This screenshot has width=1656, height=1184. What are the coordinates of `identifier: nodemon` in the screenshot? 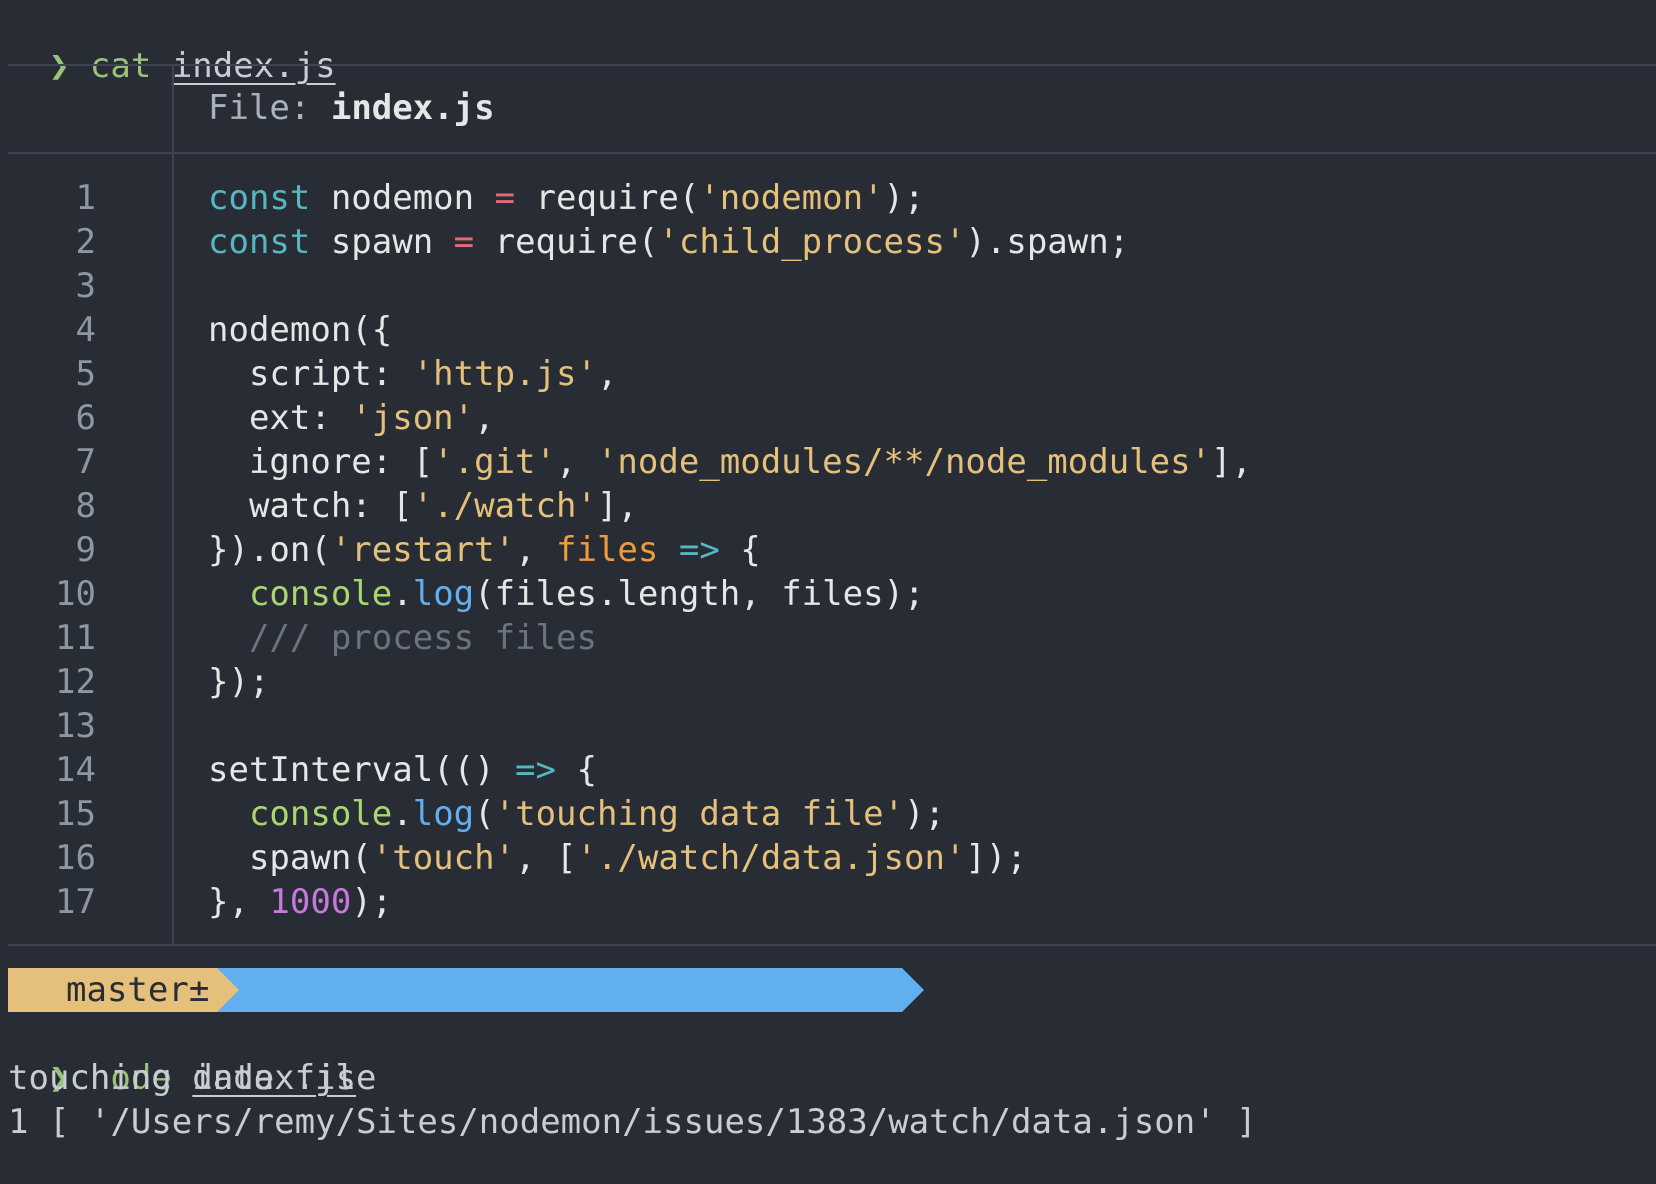 It's located at (402, 198).